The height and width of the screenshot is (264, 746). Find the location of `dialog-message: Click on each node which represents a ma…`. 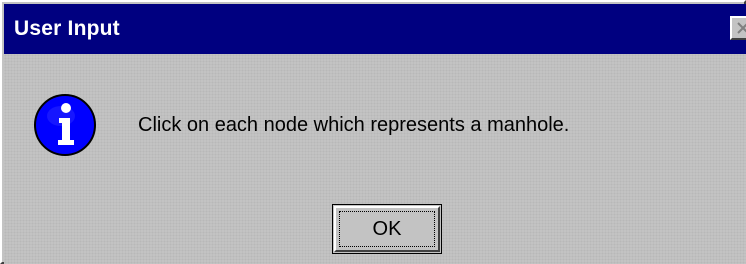

dialog-message: Click on each node which represents a ma… is located at coordinates (354, 125).